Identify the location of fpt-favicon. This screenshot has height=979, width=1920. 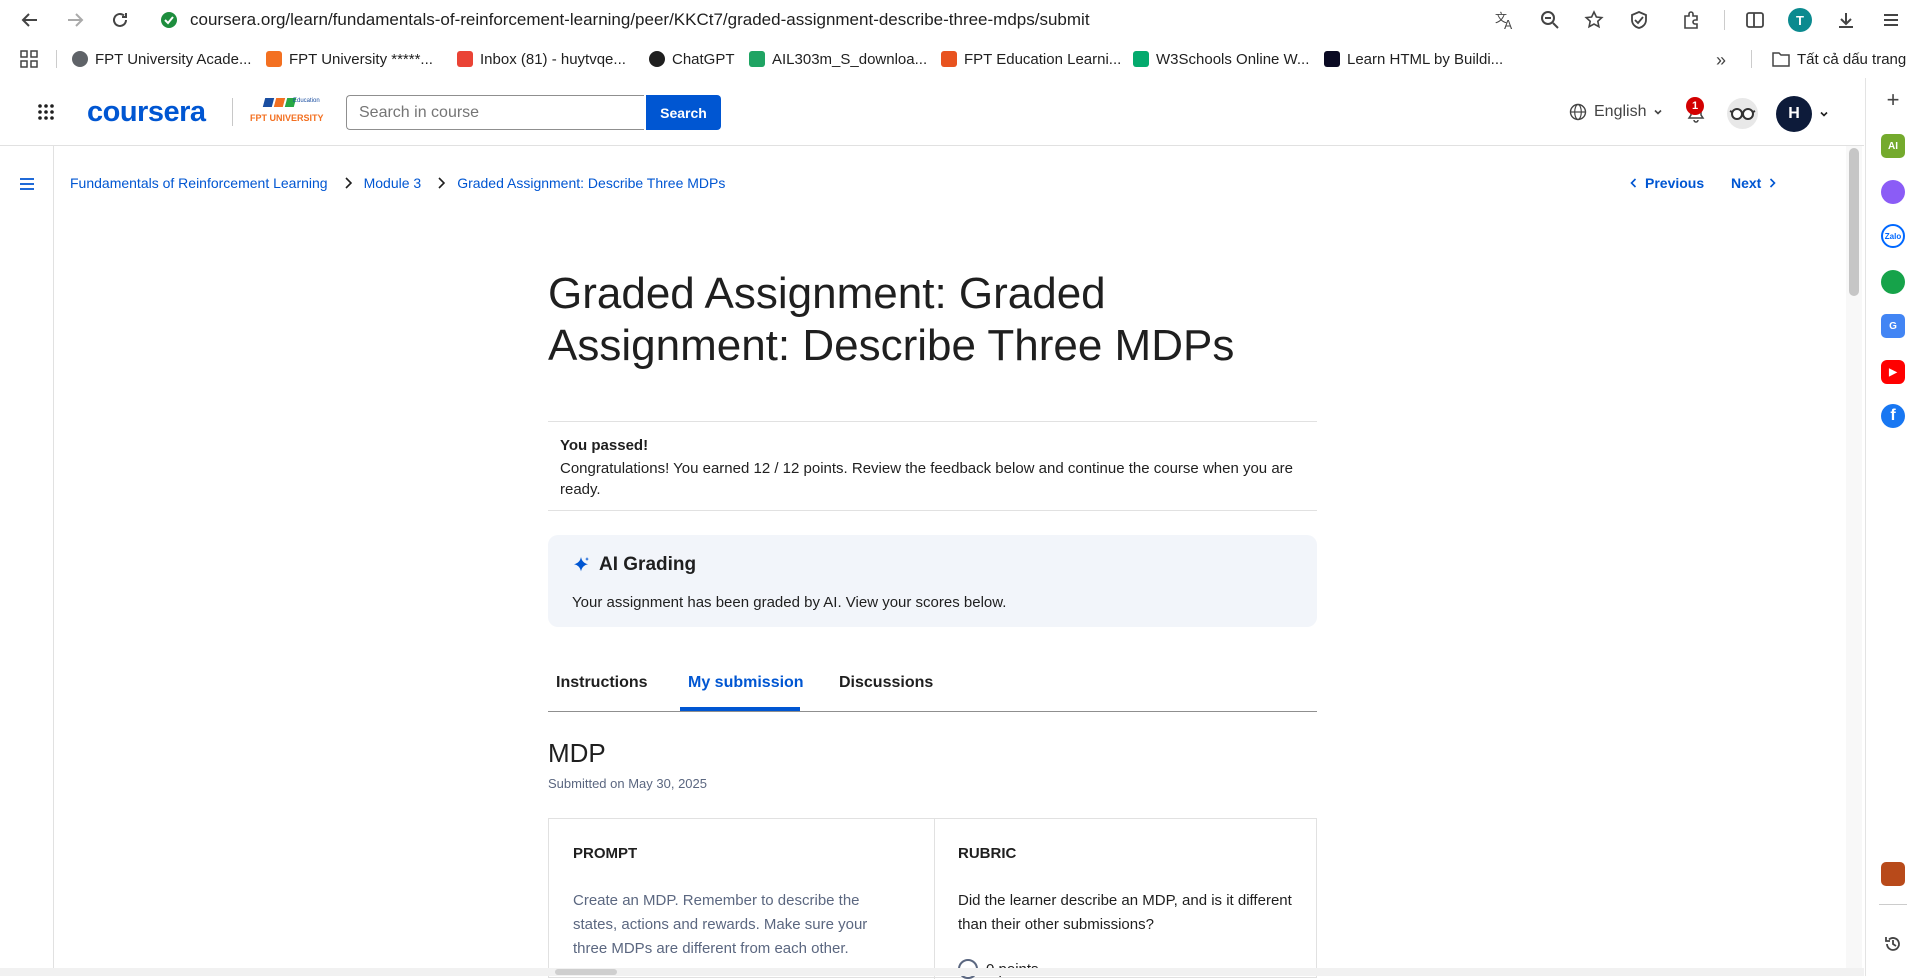
(274, 59).